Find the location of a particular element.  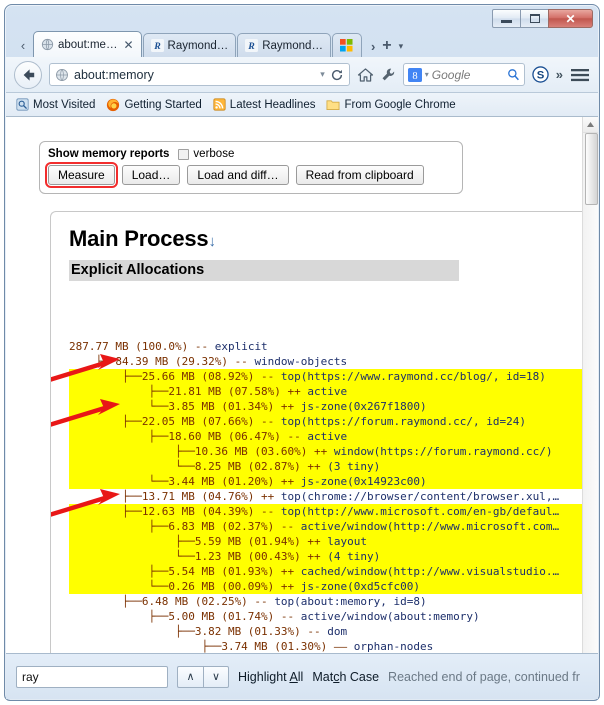

wrench-icon is located at coordinates (388, 74).